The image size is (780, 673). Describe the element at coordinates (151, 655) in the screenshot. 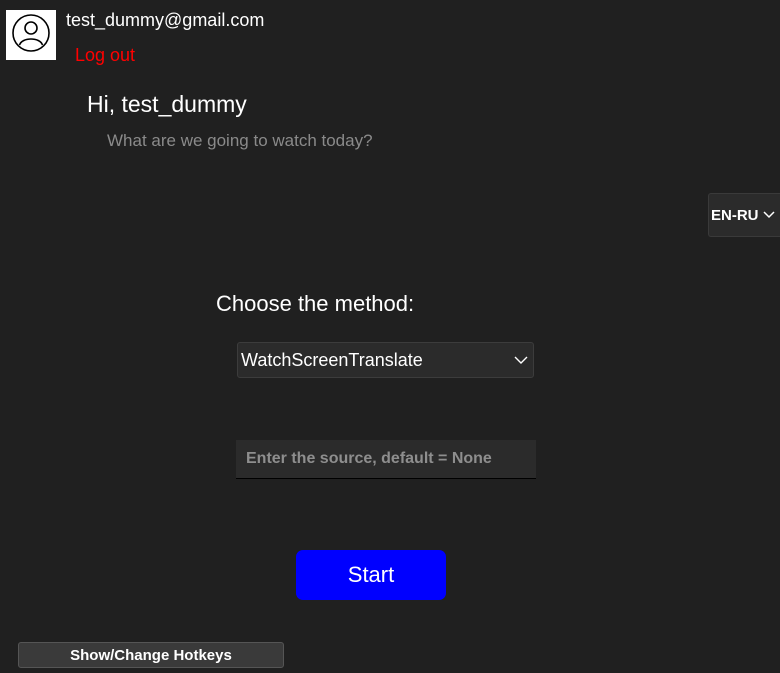

I see `hotkeys-button: Show/Change Hotkeys` at that location.